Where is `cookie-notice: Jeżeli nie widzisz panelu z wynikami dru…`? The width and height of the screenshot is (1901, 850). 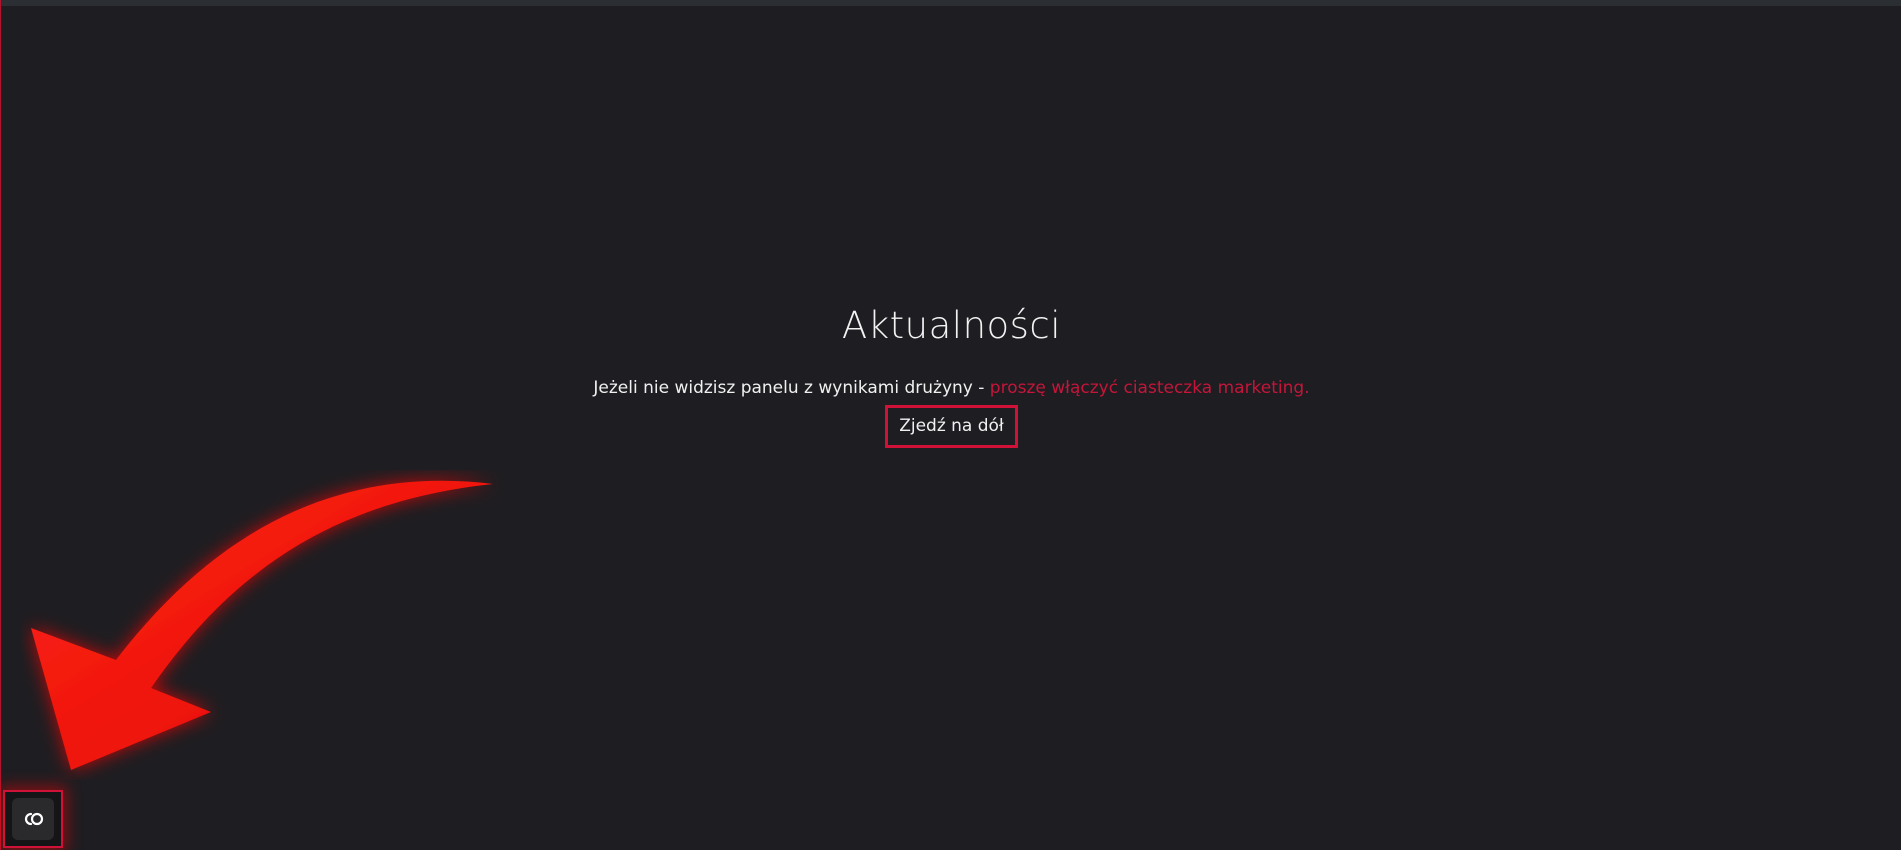
cookie-notice: Jeżeli nie widzisz panelu z wynikami dru… is located at coordinates (951, 388).